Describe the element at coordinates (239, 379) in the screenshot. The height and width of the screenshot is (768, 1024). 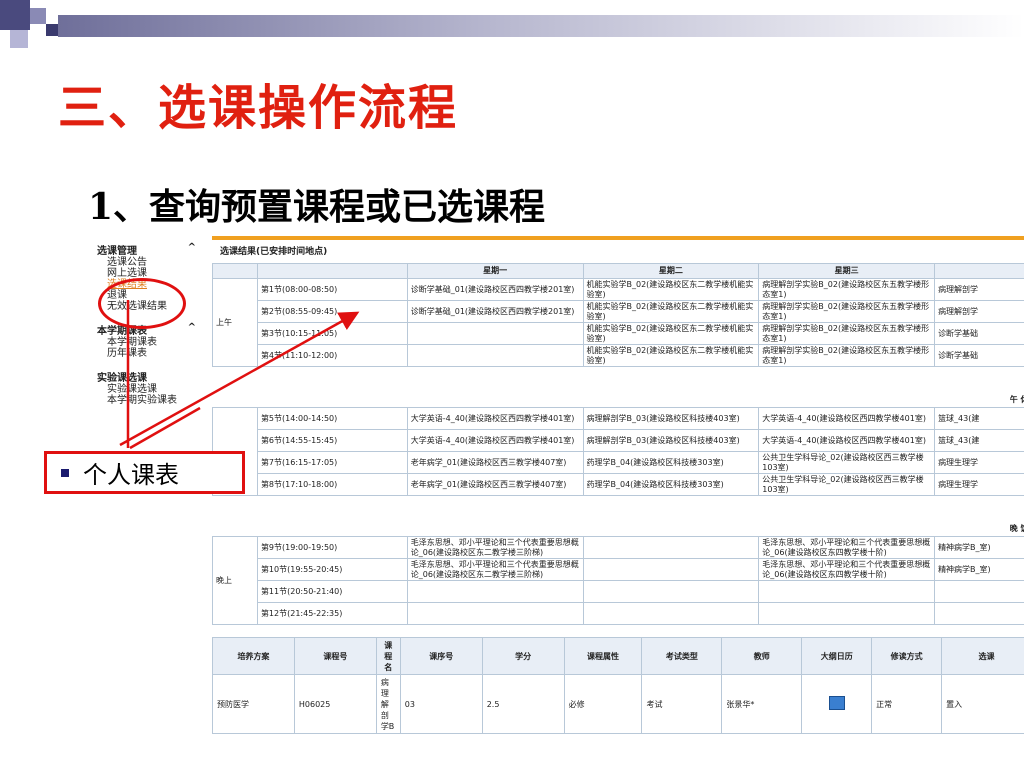
I see `arrow-to-schedule` at that location.